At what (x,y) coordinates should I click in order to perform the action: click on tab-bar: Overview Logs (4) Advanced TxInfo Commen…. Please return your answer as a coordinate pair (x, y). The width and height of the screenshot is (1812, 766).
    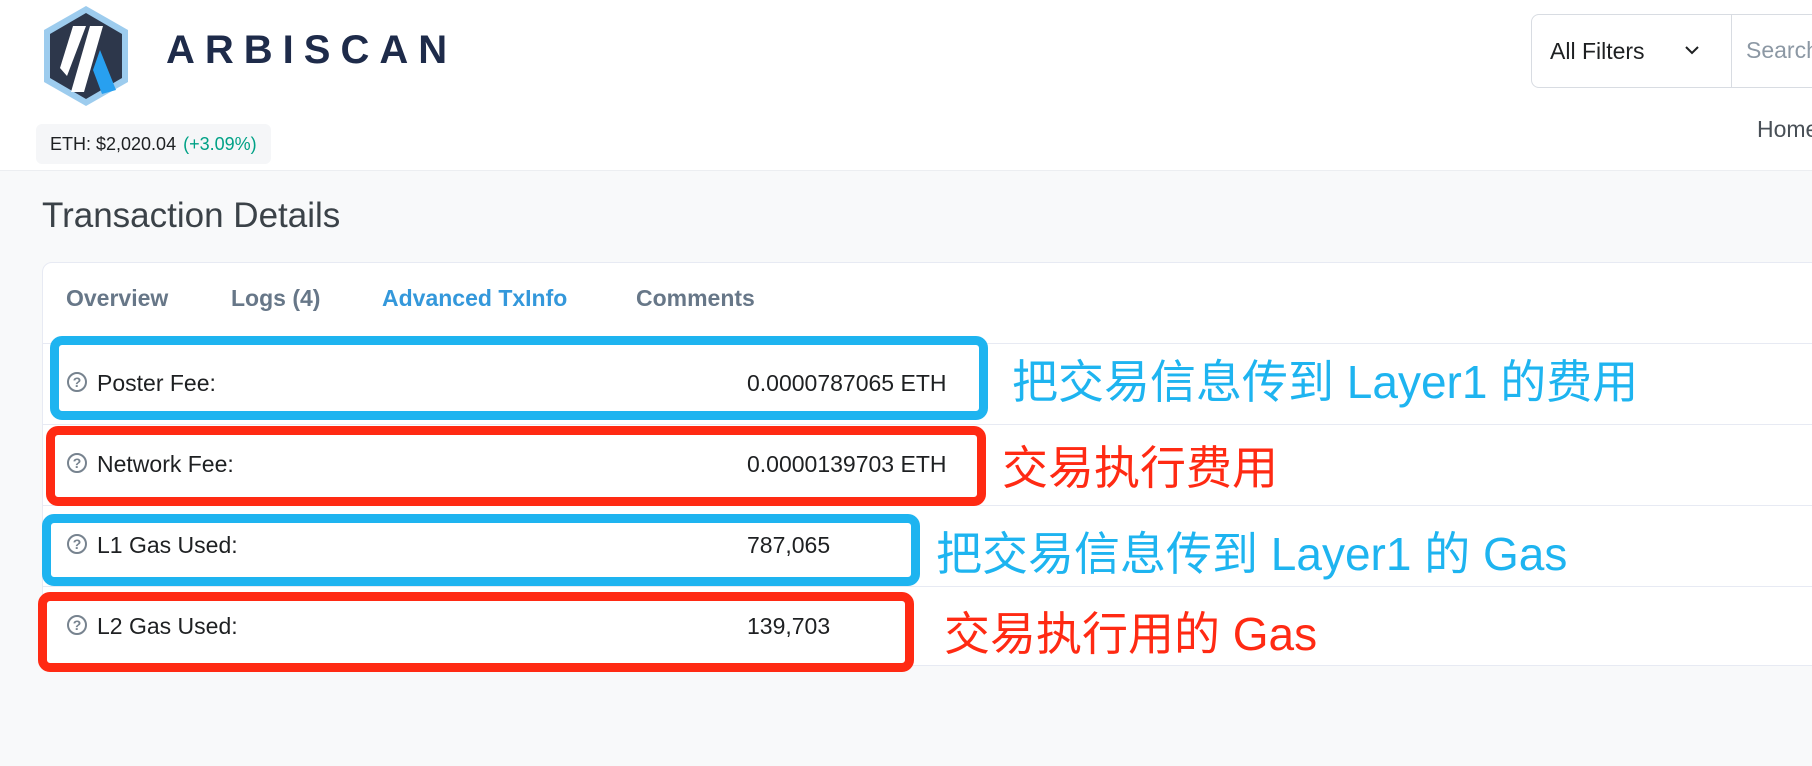
    Looking at the image, I should click on (927, 303).